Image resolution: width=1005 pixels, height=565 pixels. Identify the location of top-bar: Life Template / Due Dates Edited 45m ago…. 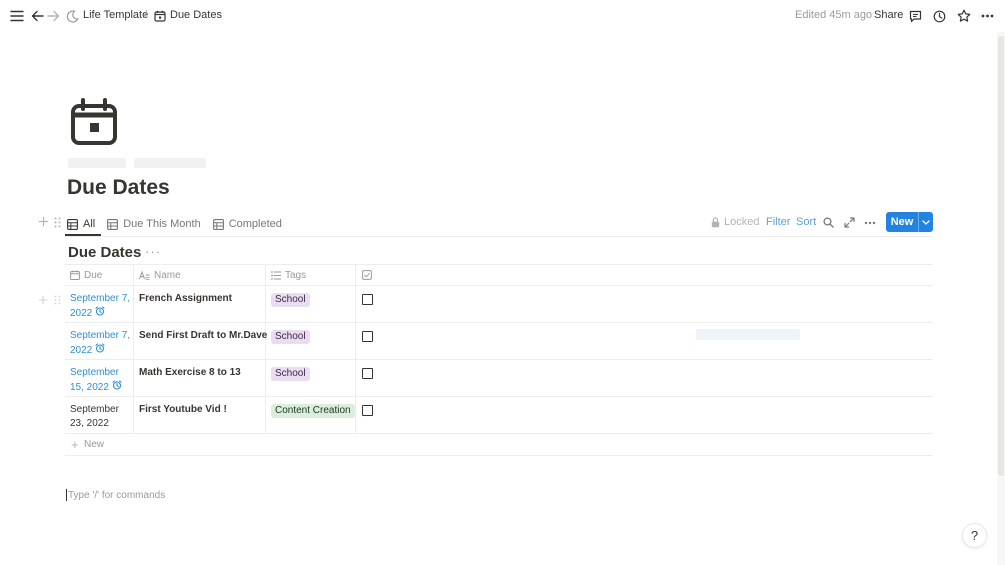
(502, 16).